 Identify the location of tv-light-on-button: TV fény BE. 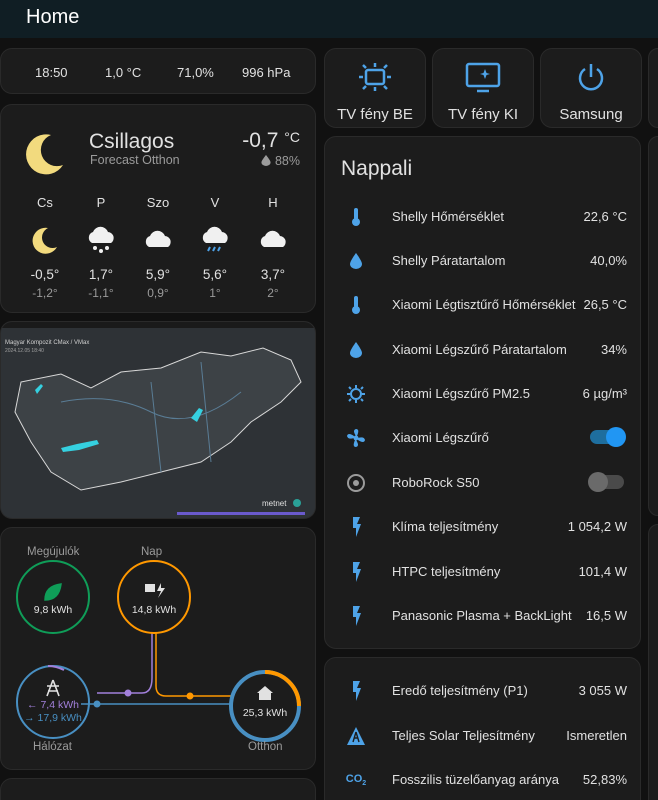
(375, 88).